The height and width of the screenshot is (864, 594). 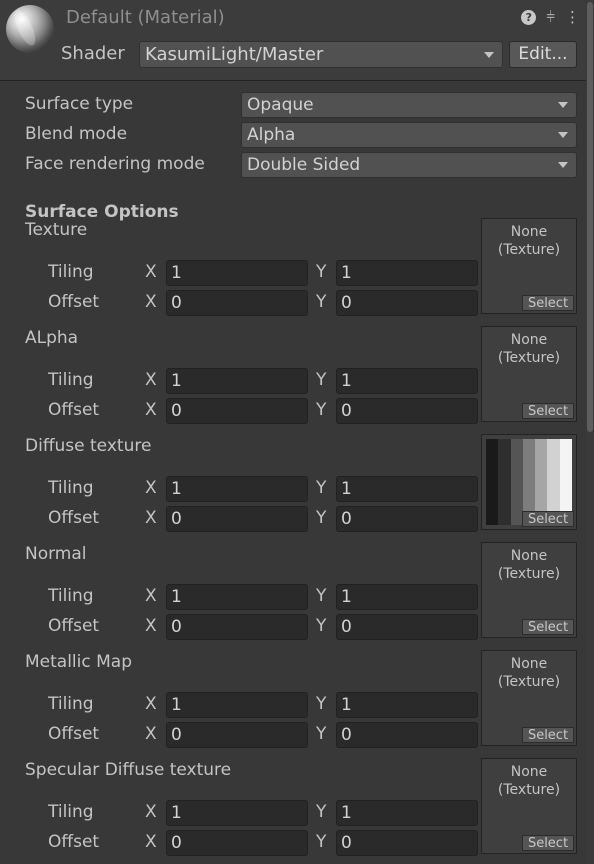 I want to click on setting-dropdown: Alpha, so click(x=409, y=135).